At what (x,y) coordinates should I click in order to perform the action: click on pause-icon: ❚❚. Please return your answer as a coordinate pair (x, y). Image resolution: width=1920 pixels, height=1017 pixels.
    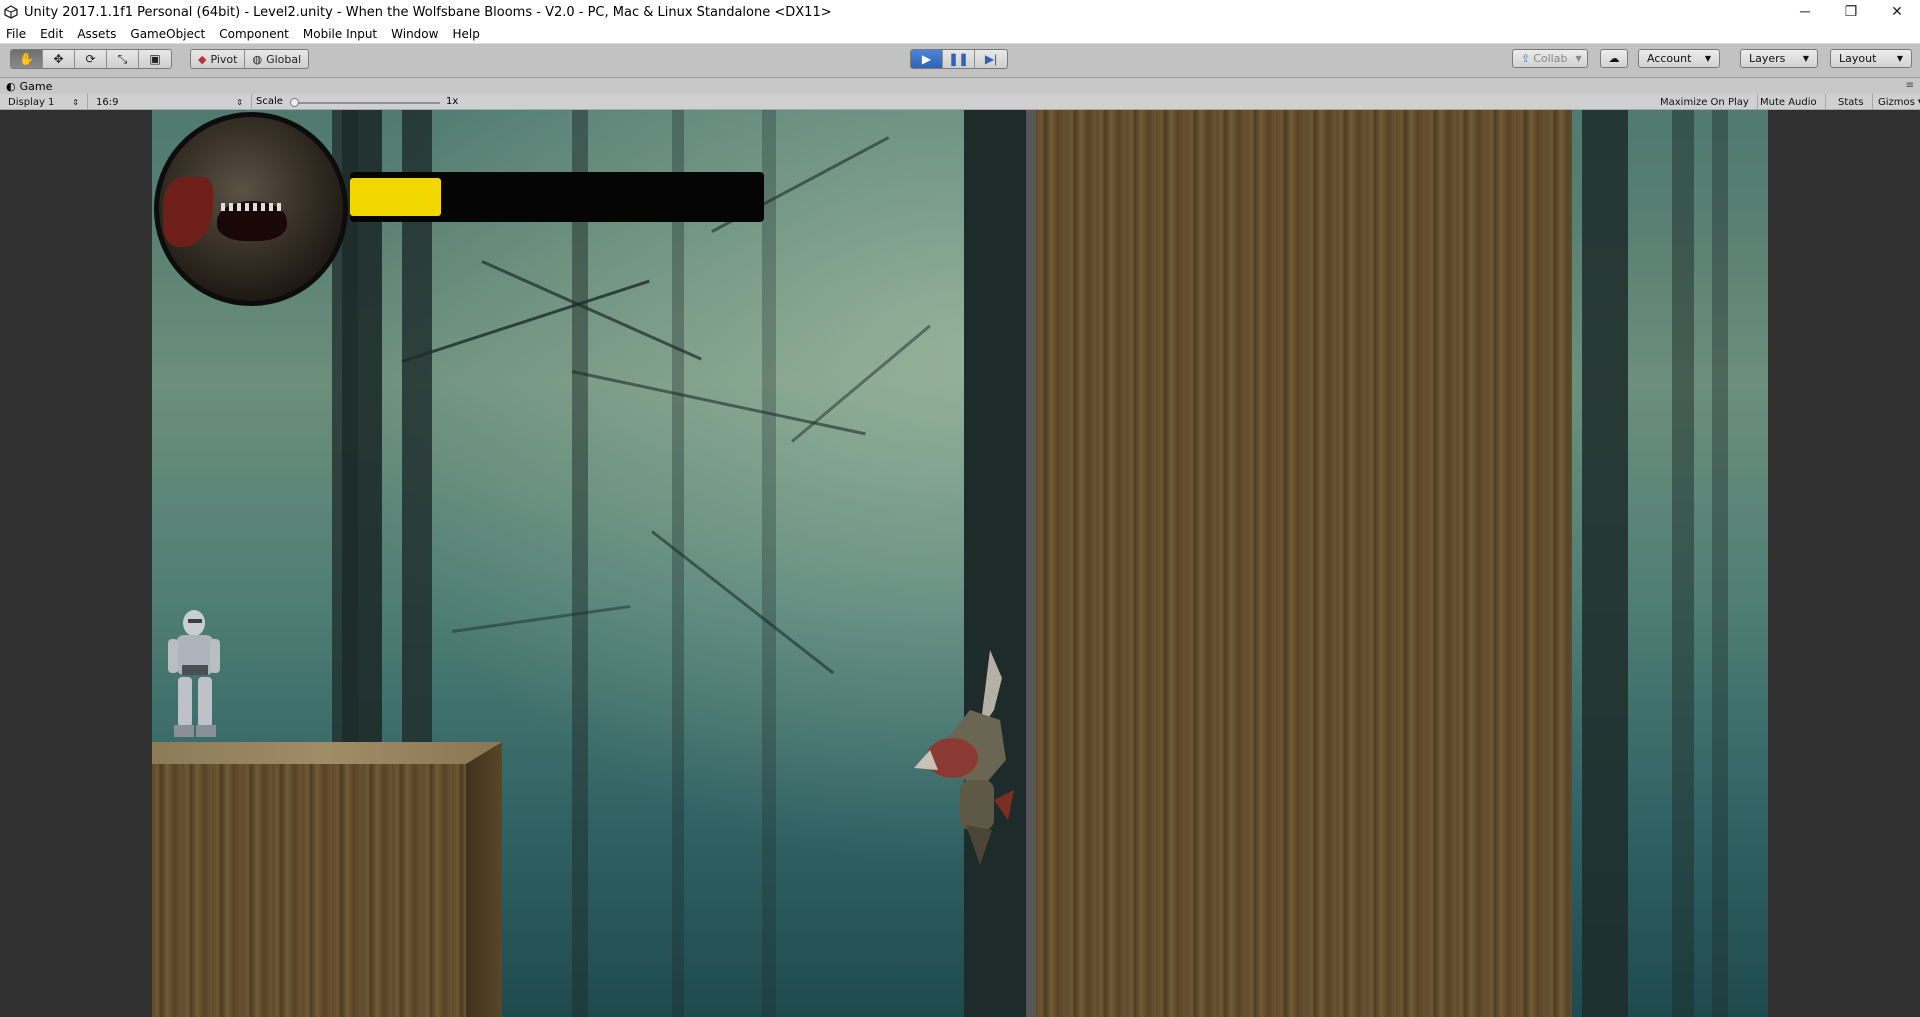
    Looking at the image, I should click on (958, 59).